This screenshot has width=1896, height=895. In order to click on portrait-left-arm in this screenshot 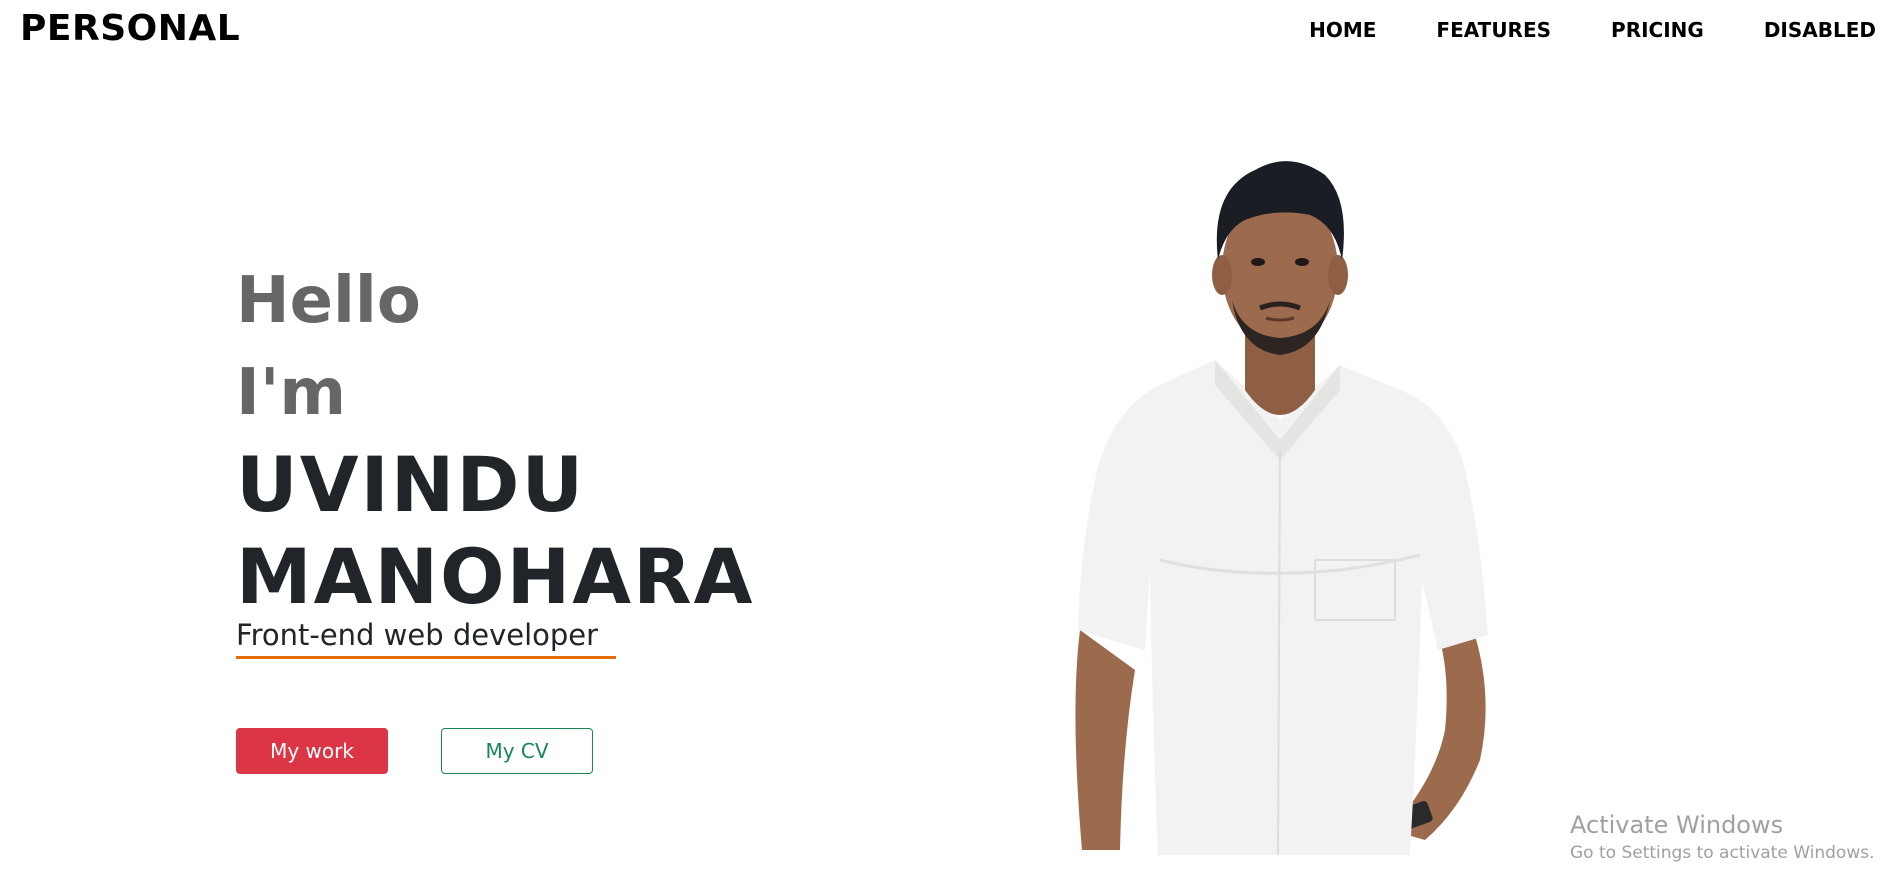, I will do `click(1105, 740)`.